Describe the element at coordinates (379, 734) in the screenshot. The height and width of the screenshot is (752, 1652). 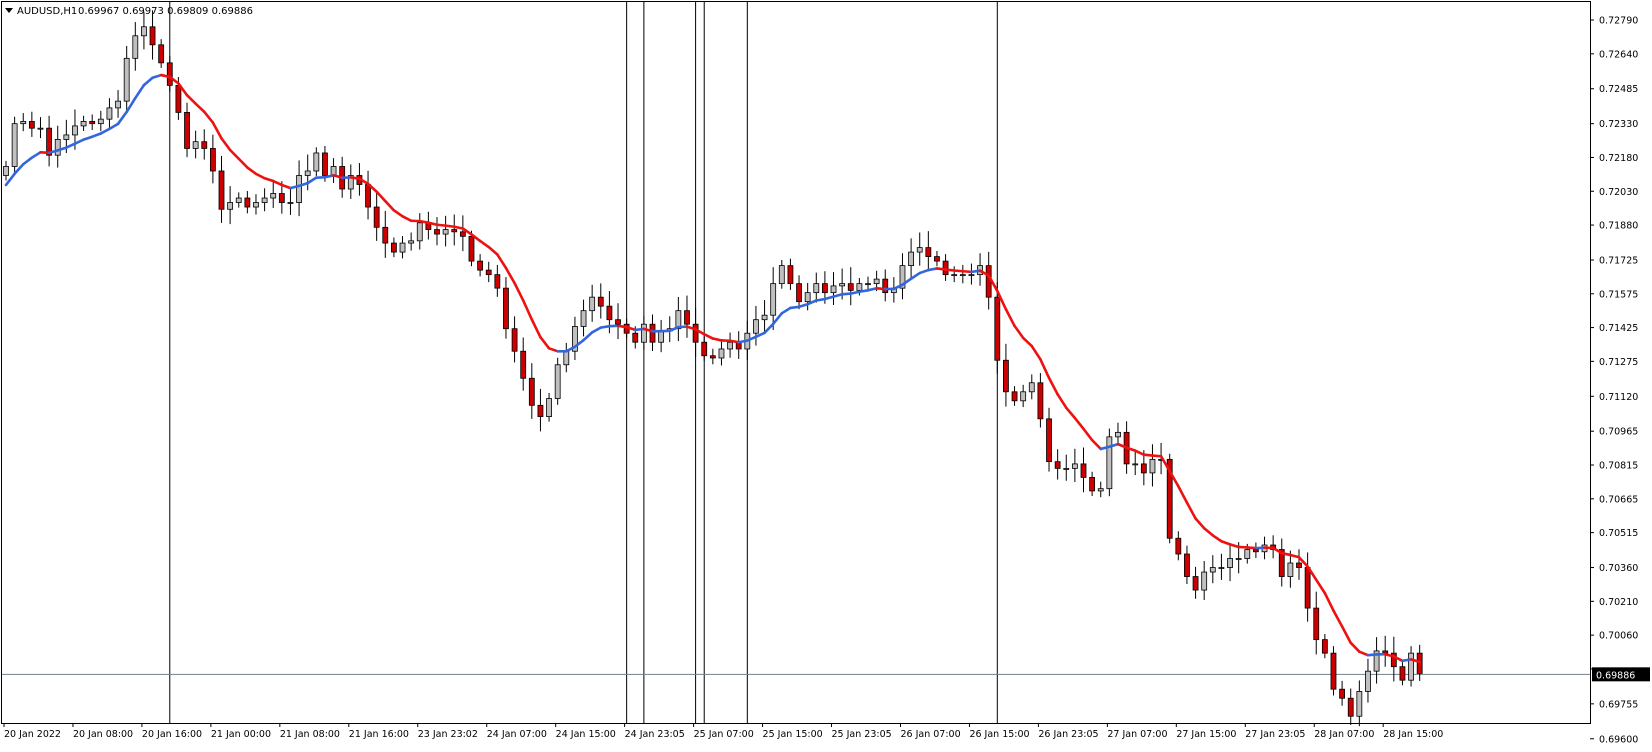
I see `x-tick-label: 21 Jan 16:00` at that location.